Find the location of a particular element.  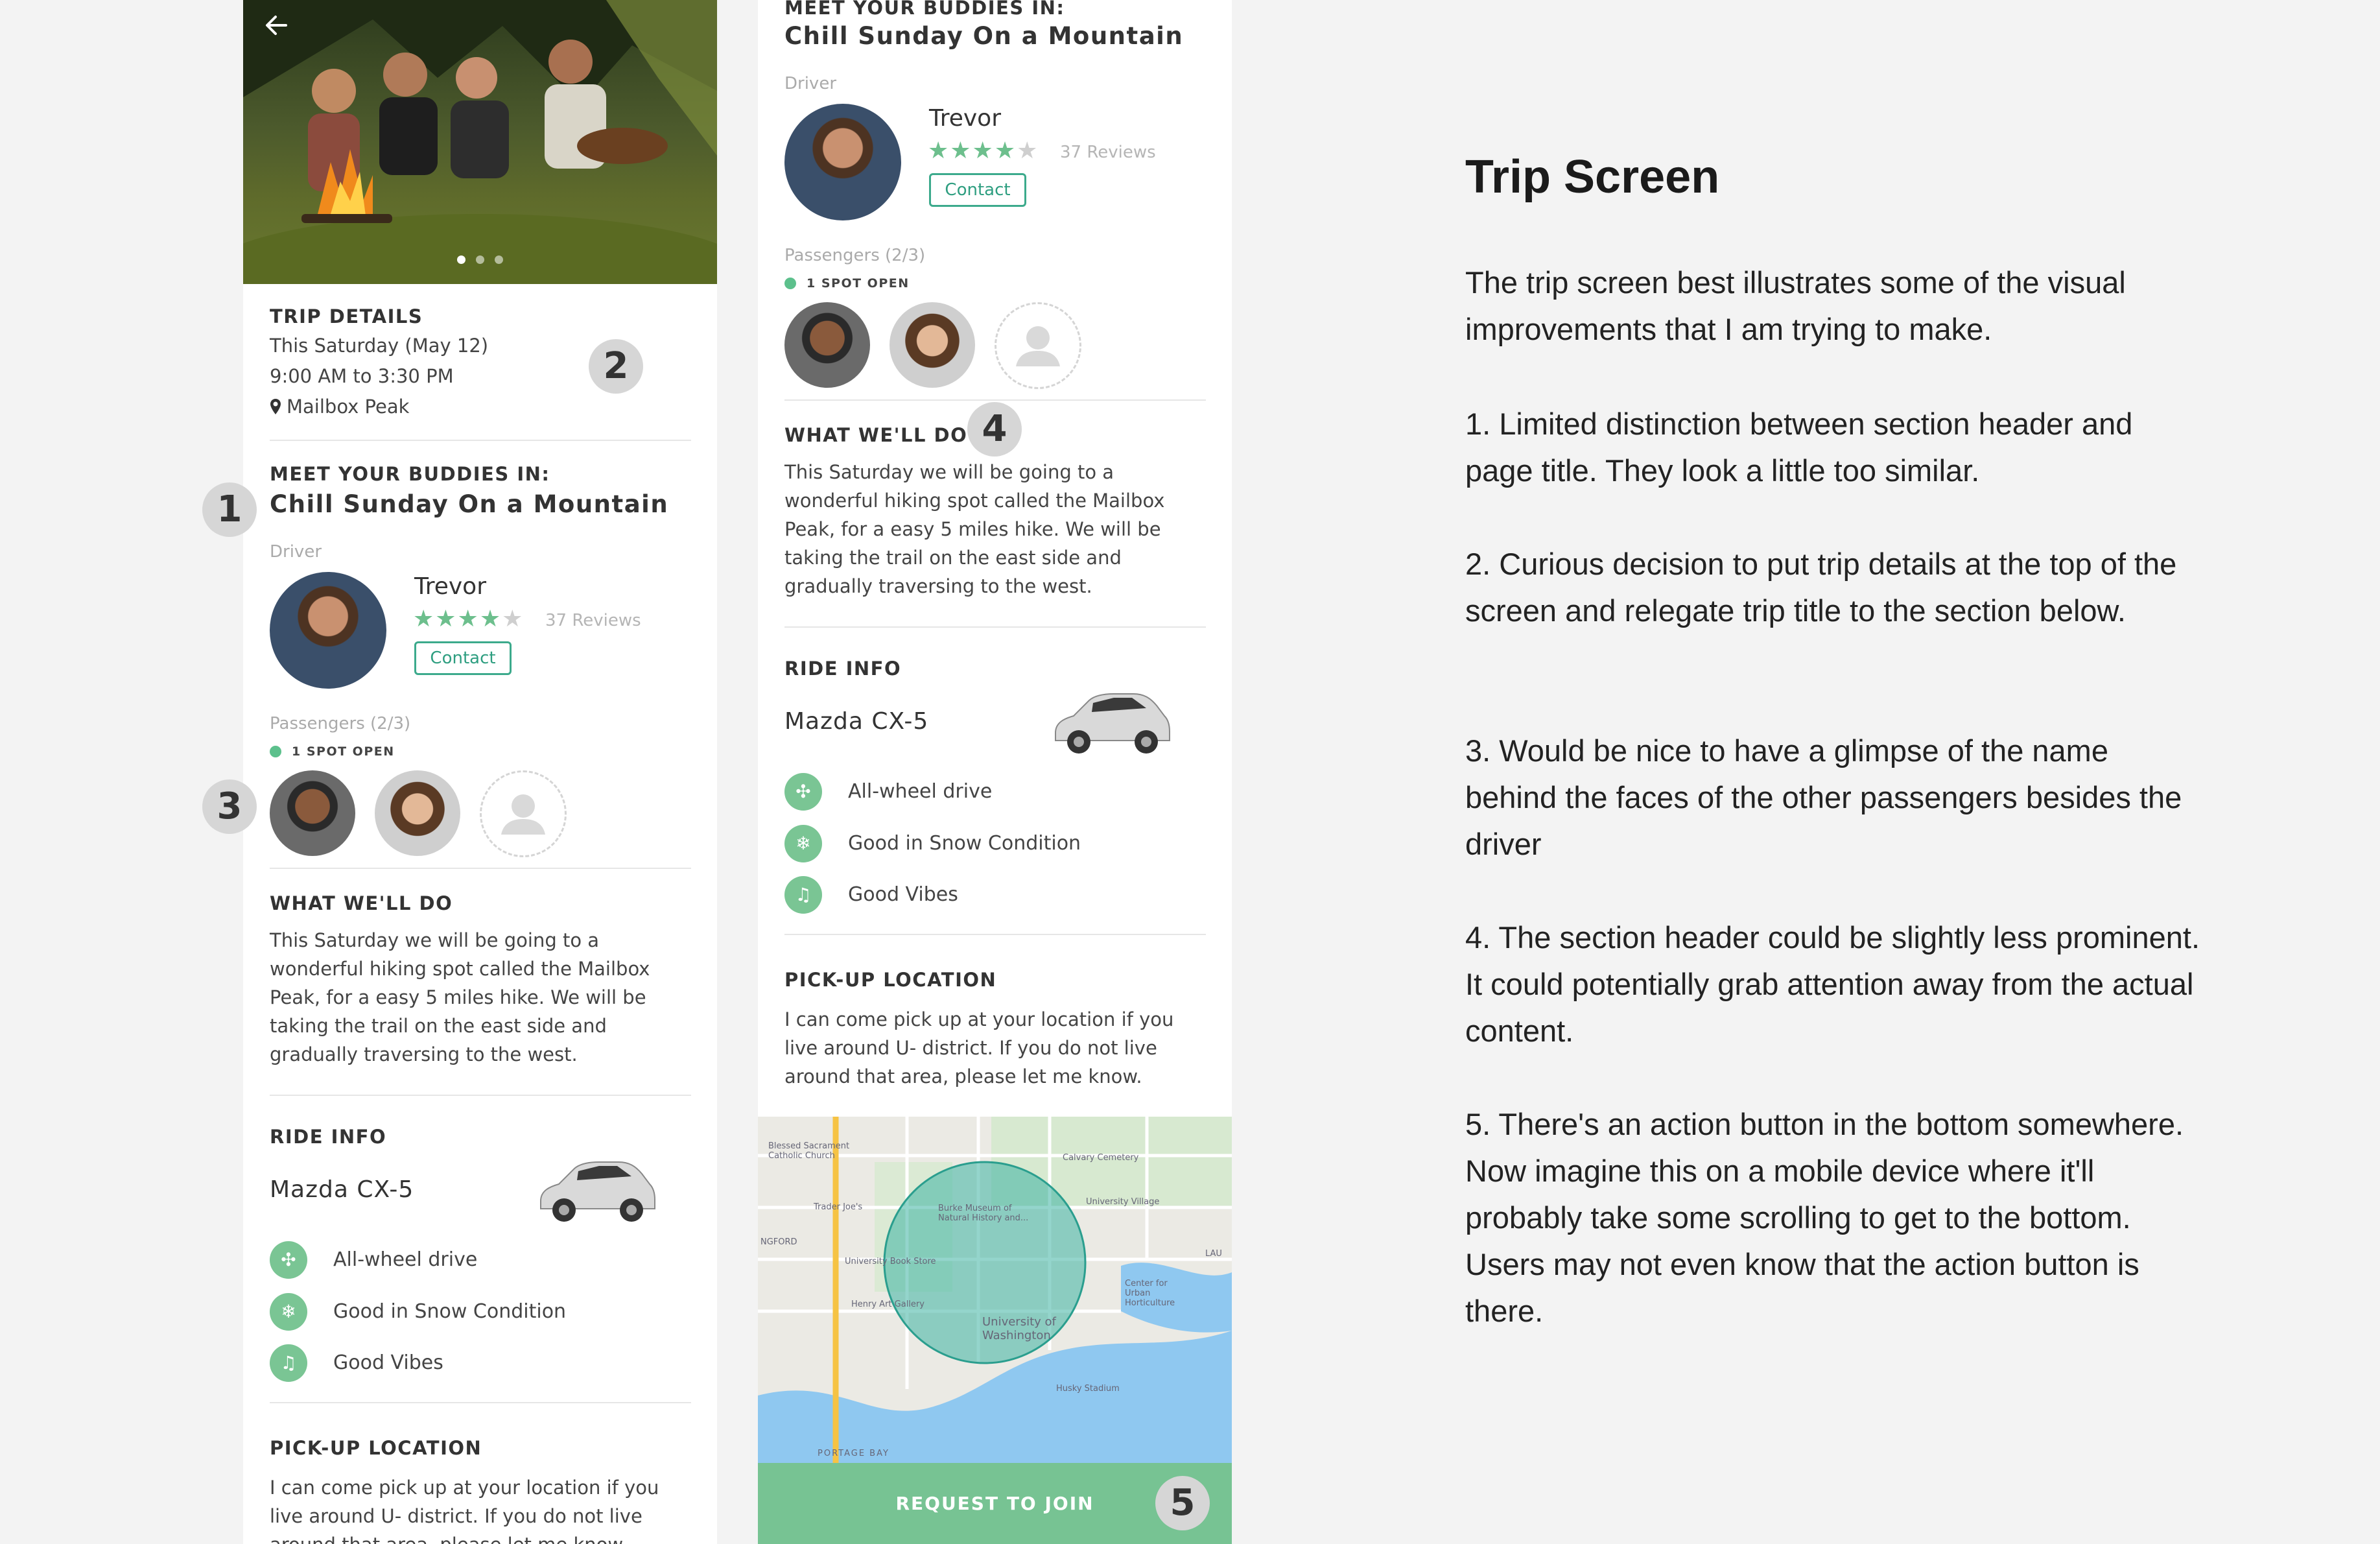

trip-time: 9:00 AM to 3:30 PM is located at coordinates (362, 376).